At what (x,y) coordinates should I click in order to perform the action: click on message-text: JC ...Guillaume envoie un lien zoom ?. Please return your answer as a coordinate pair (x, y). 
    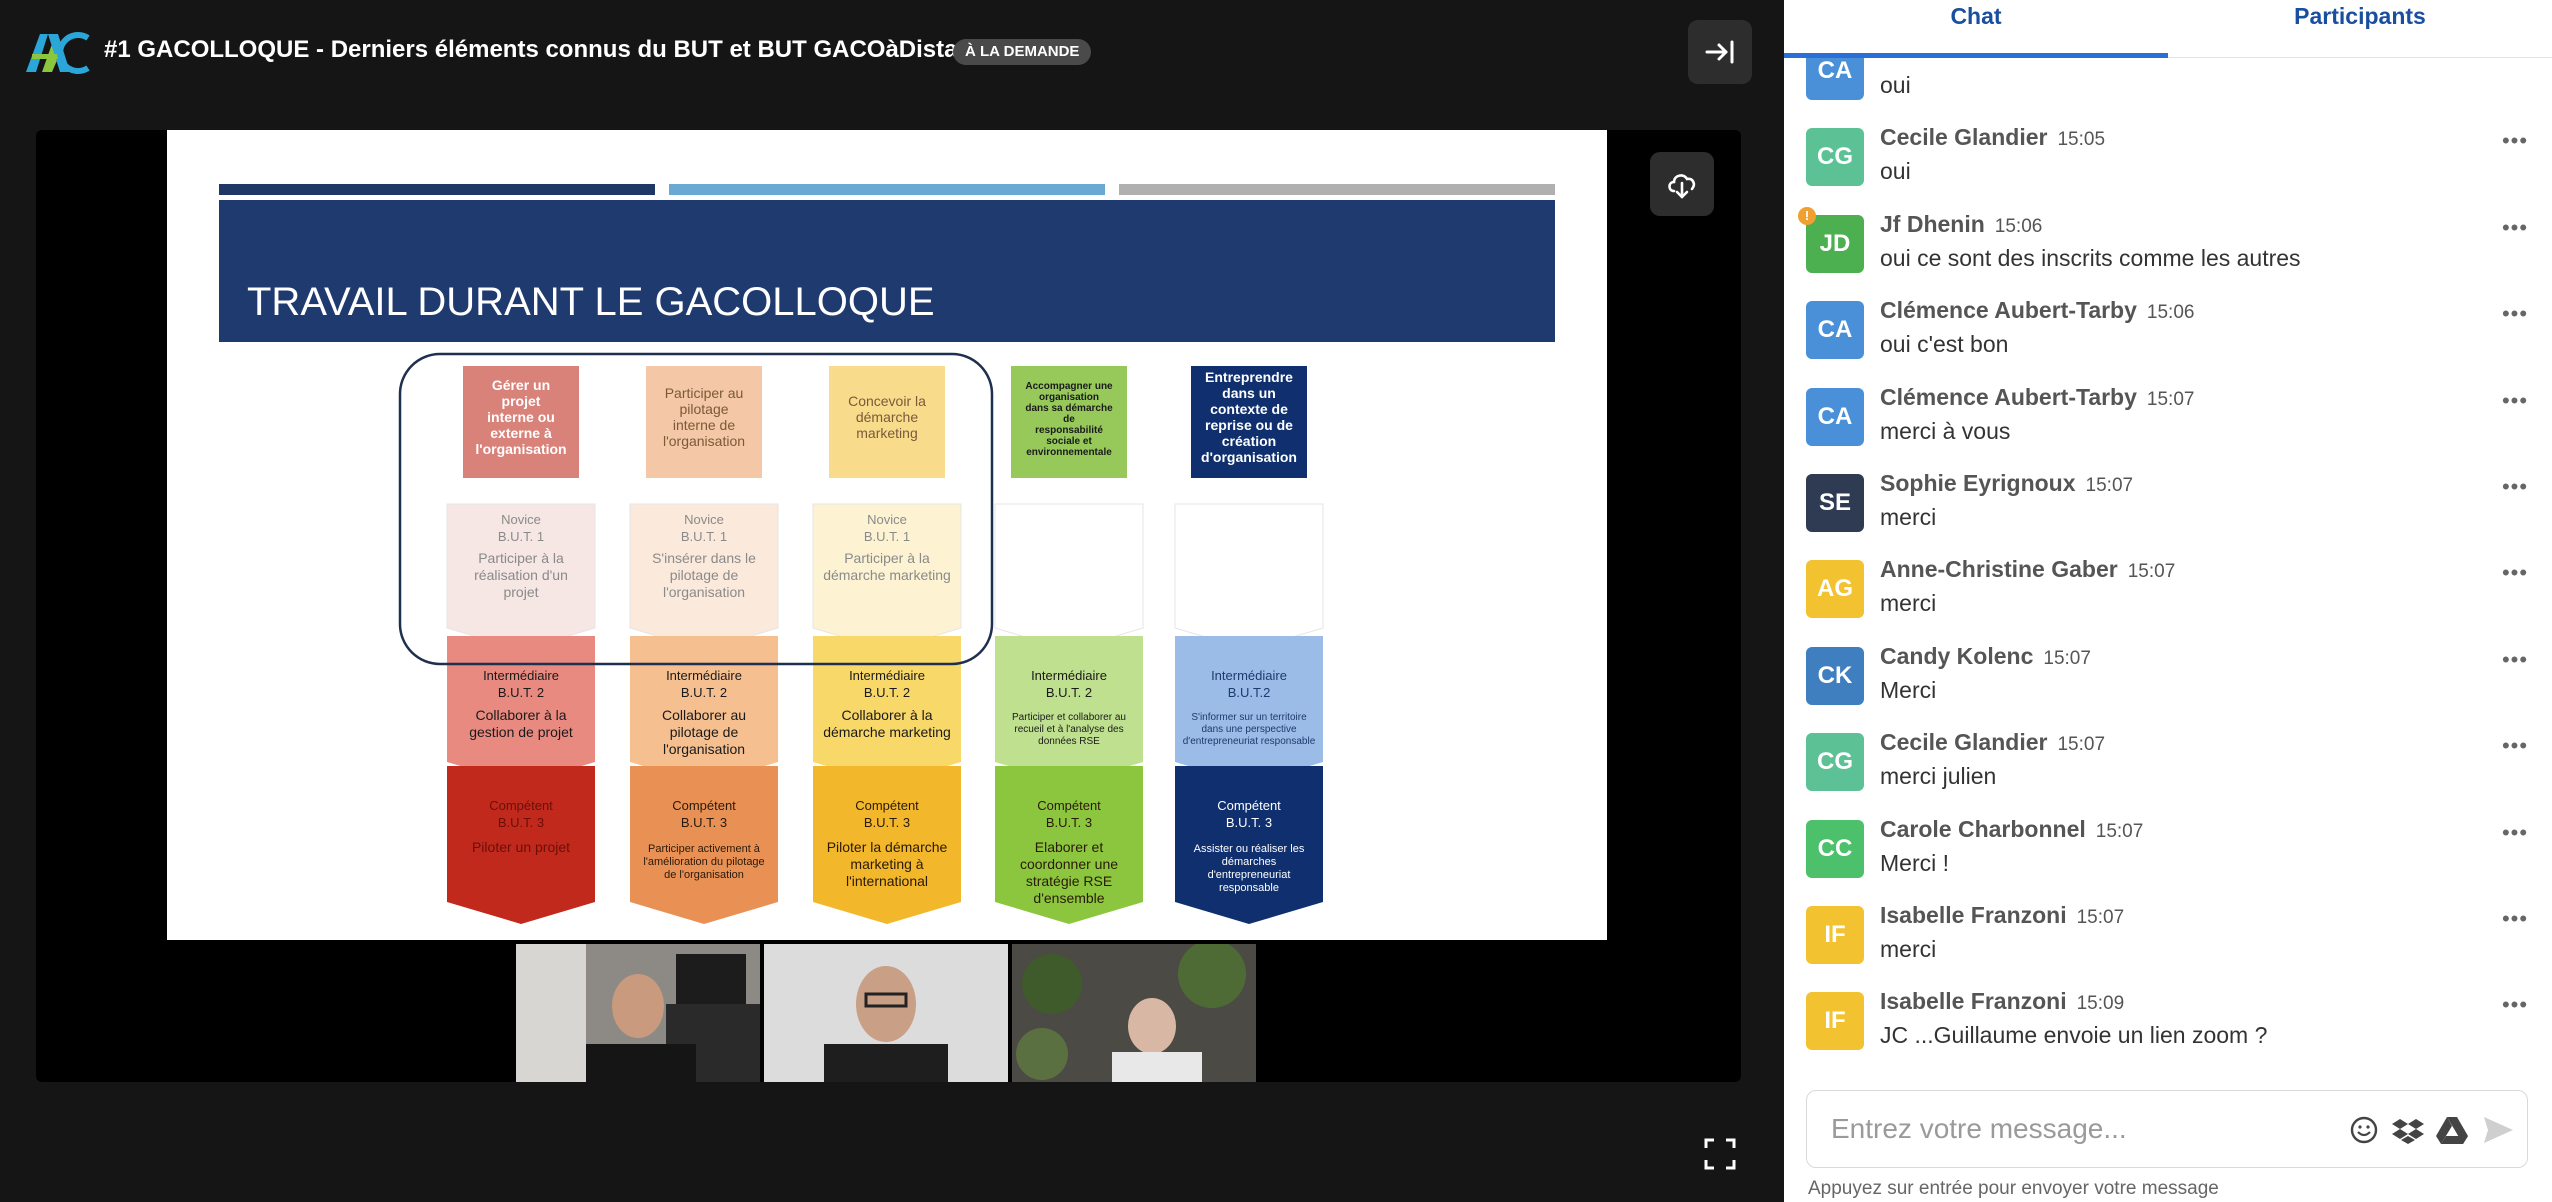
    Looking at the image, I should click on (2074, 1035).